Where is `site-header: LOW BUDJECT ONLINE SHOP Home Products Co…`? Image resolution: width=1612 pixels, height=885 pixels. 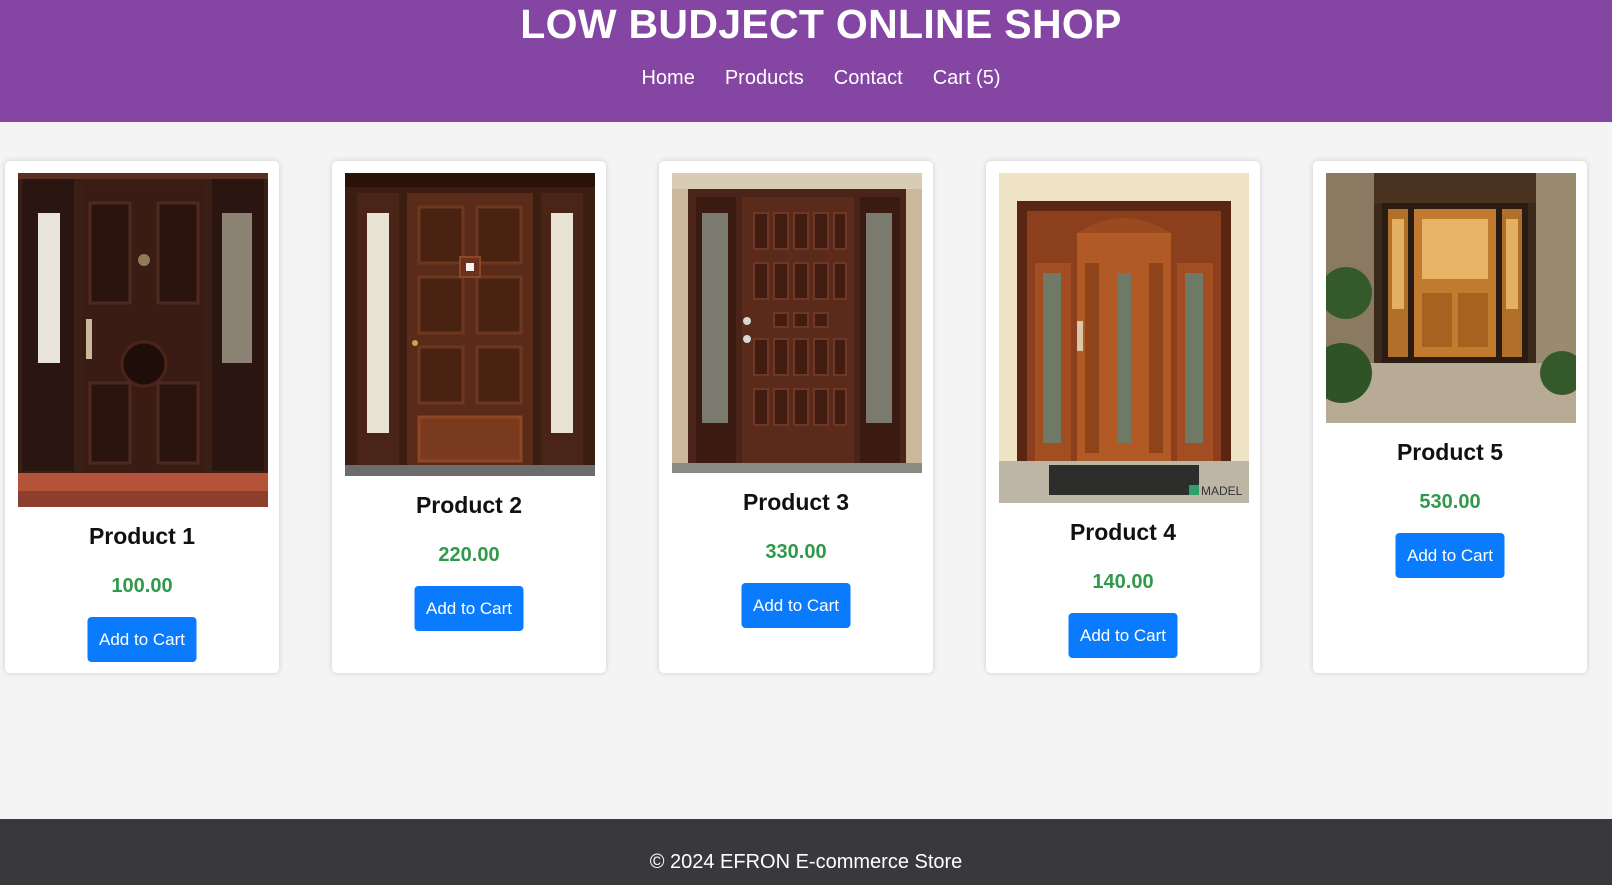
site-header: LOW BUDJECT ONLINE SHOP Home Products Co… is located at coordinates (806, 61).